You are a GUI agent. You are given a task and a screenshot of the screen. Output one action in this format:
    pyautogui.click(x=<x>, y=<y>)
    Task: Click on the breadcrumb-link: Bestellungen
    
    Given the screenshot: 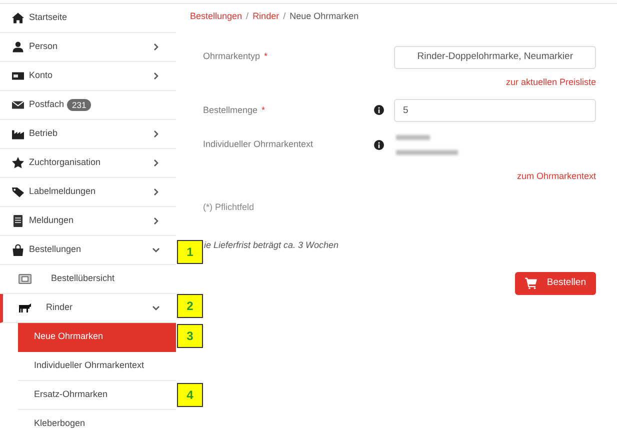 What is the action you would take?
    pyautogui.click(x=216, y=17)
    